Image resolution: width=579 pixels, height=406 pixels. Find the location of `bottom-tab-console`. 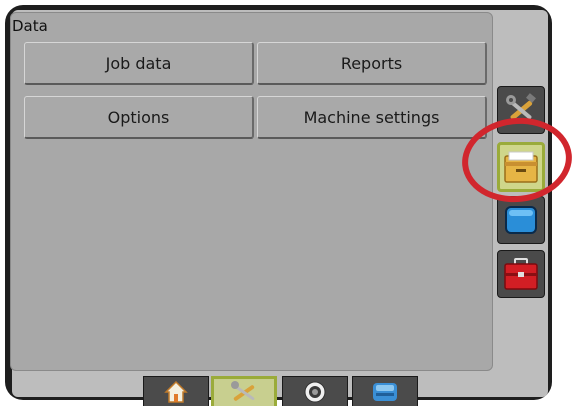

bottom-tab-console is located at coordinates (385, 391).